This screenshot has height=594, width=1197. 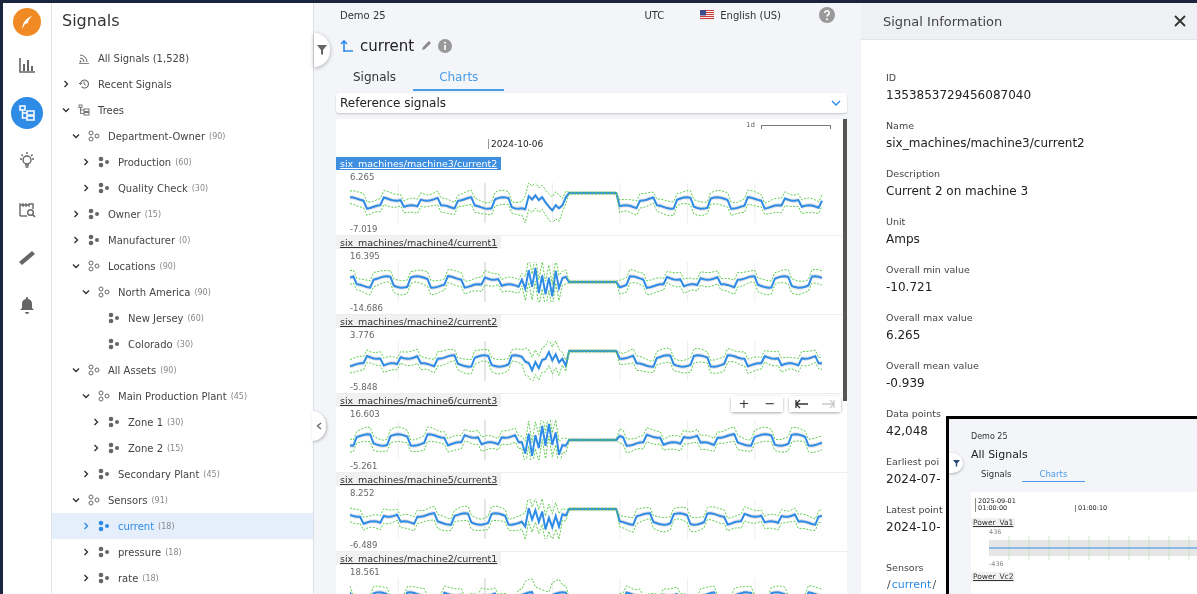 I want to click on tree-item: Main Production Plant (45), so click(x=182, y=396).